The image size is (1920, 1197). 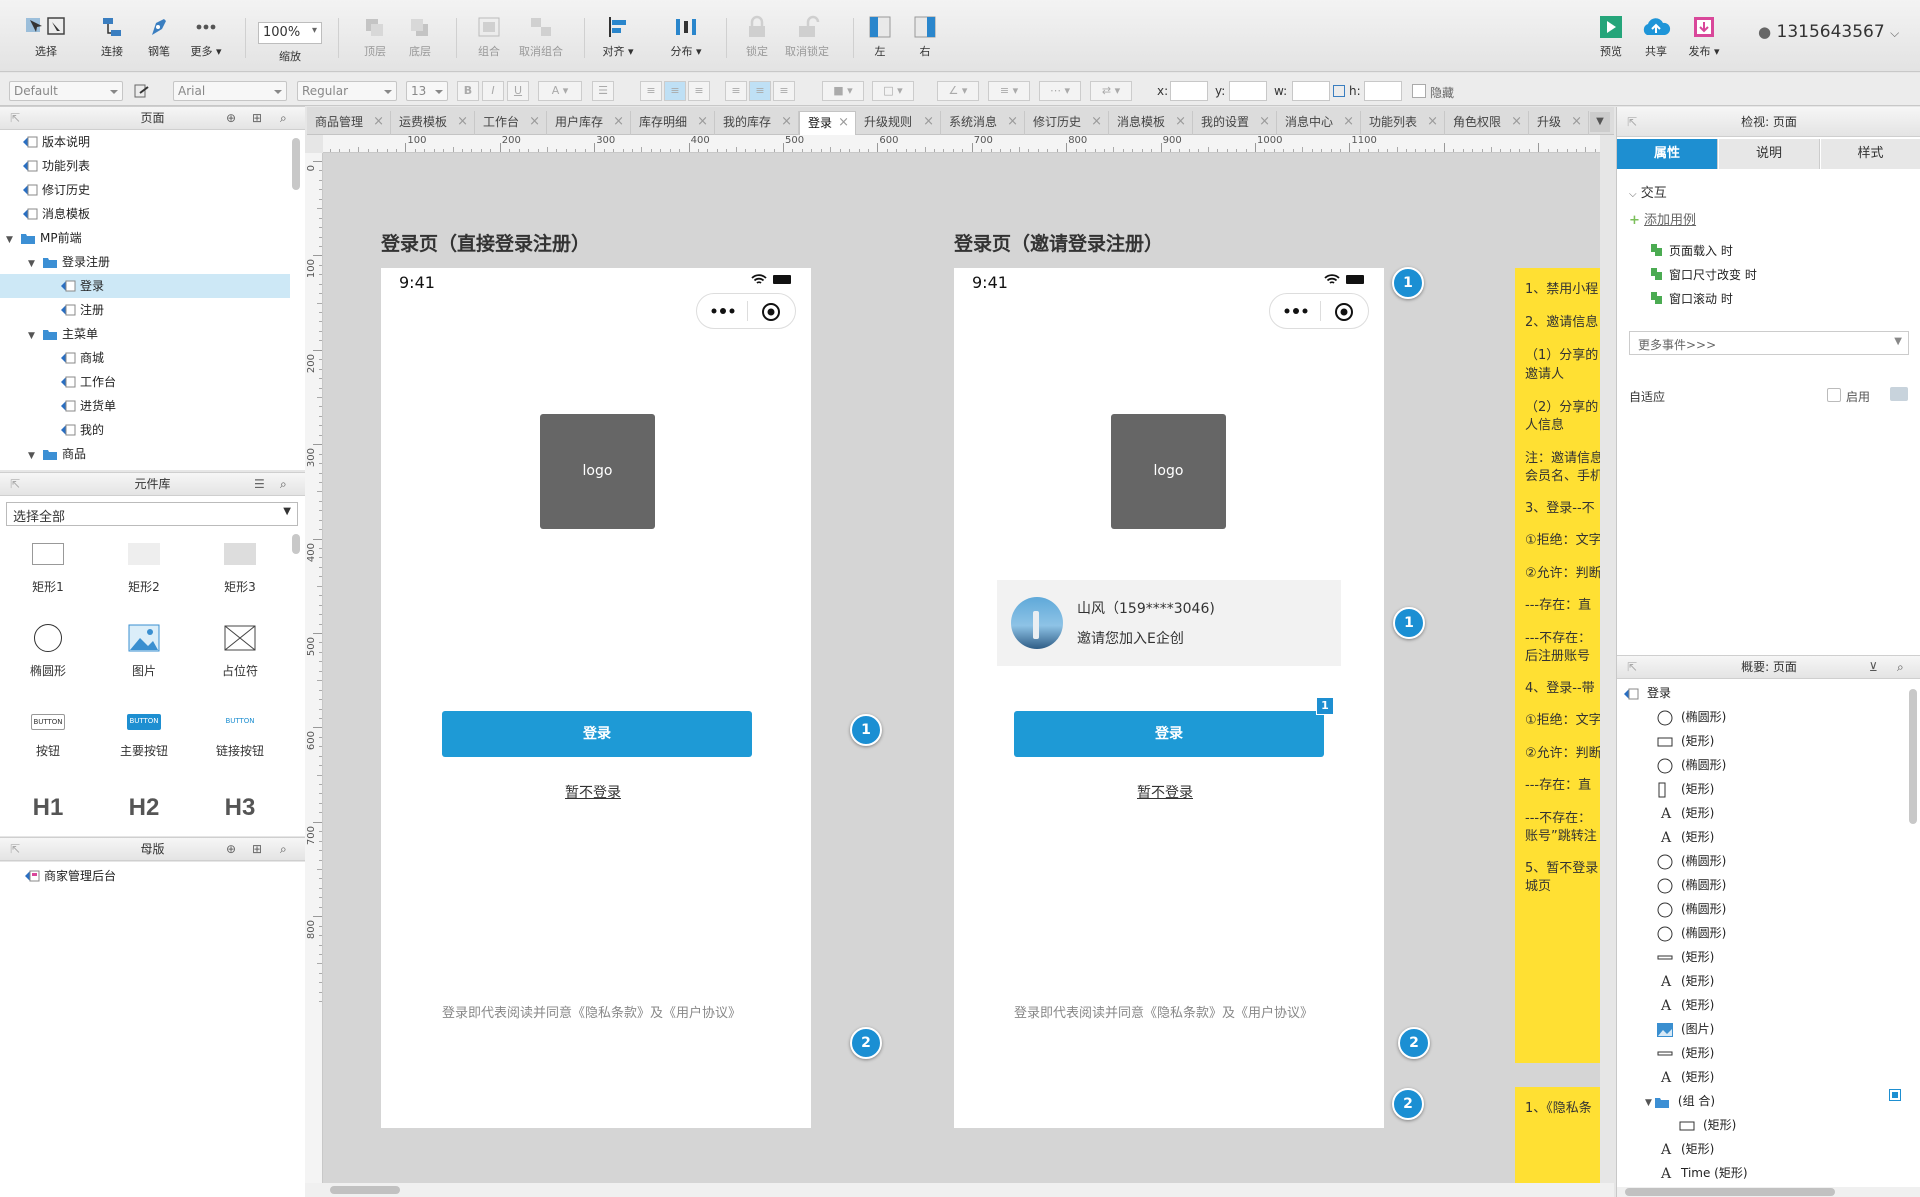 What do you see at coordinates (493, 91) in the screenshot?
I see `italic-button: I` at bounding box center [493, 91].